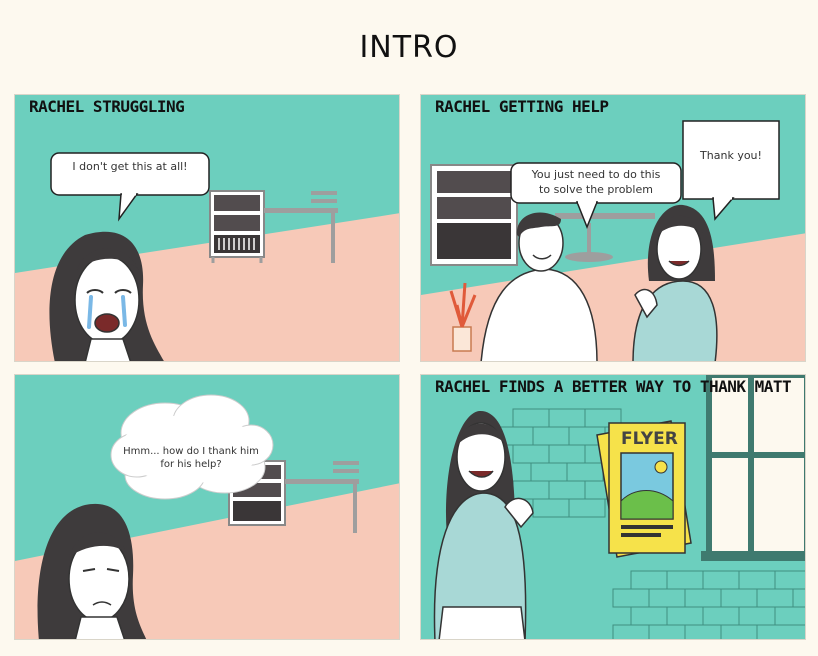 This screenshot has height=656, width=818. What do you see at coordinates (596, 189) in the screenshot?
I see `speech-text-matt-line2: to solve the problem` at bounding box center [596, 189].